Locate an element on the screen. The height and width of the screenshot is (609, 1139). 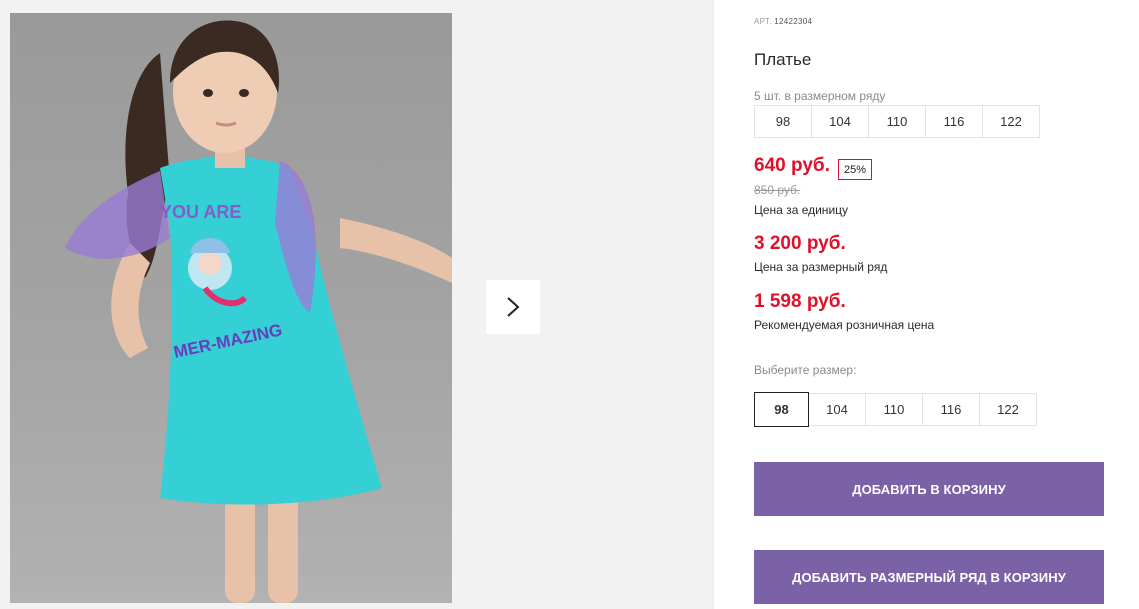
pack-size: 122 is located at coordinates (1011, 121).